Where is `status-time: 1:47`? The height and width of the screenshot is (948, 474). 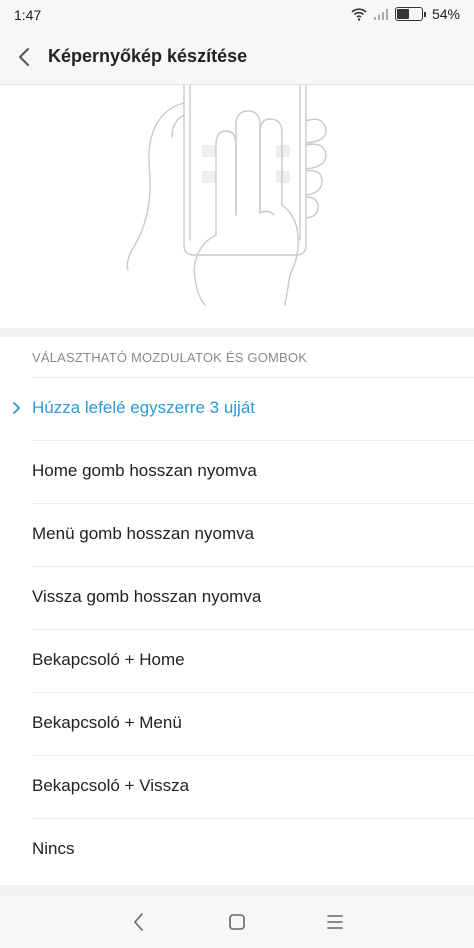
status-time: 1:47 is located at coordinates (28, 15).